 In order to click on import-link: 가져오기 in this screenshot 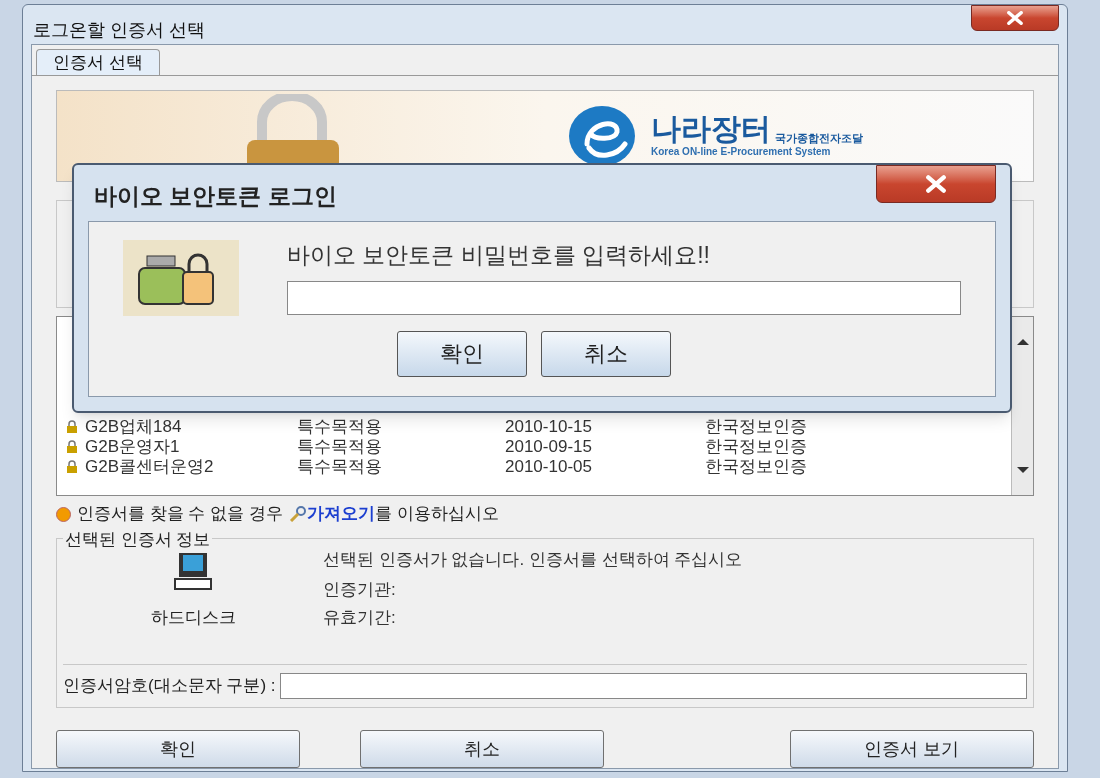, I will do `click(340, 514)`.